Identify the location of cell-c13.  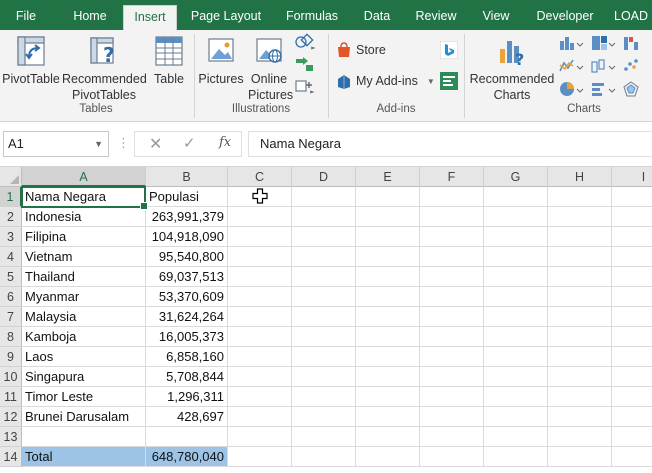
(260, 437).